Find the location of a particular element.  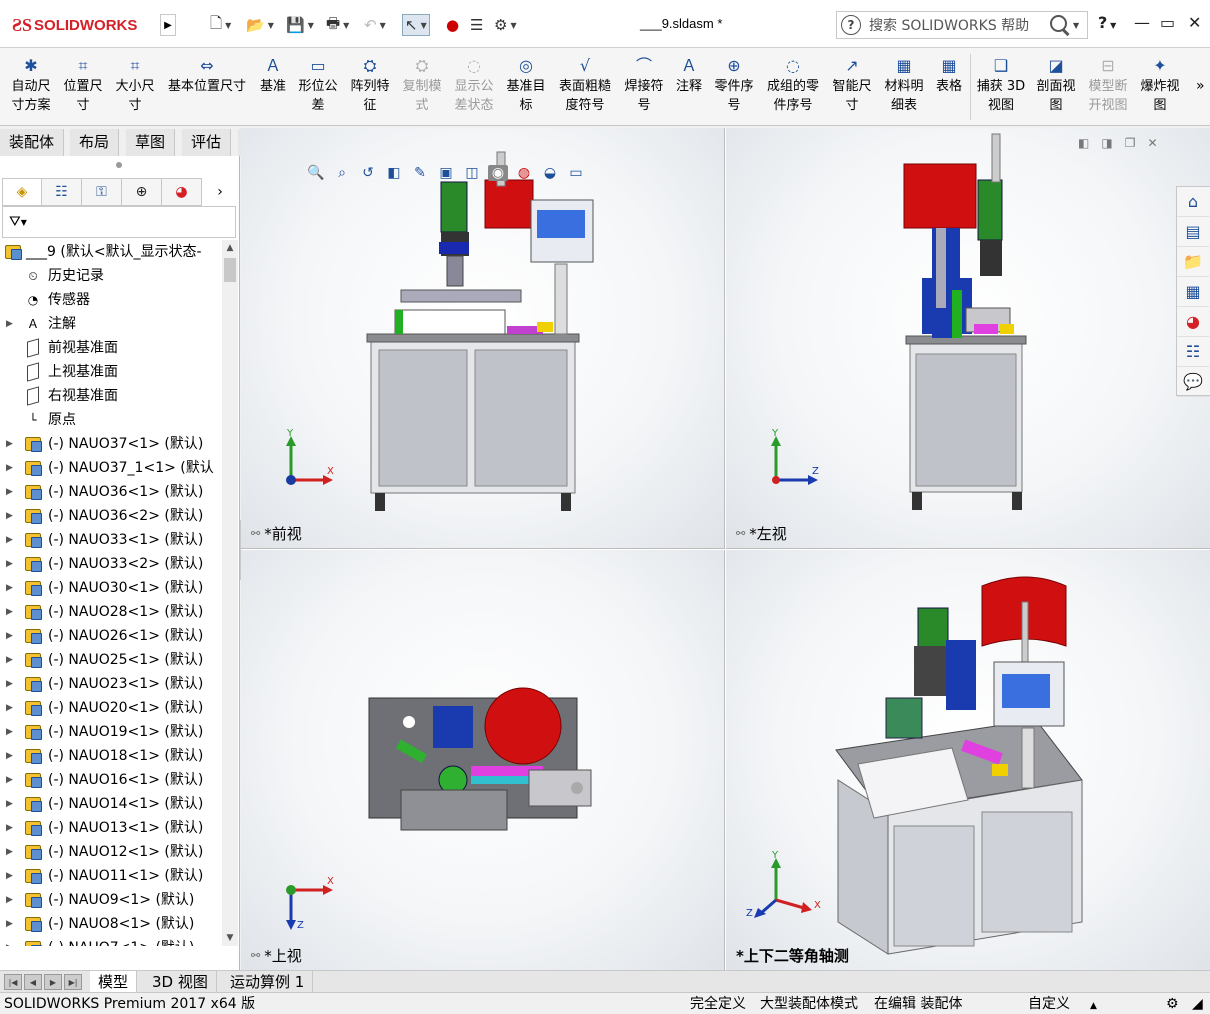

ribbon-button-15: ↗ 智能尺寸 is located at coordinates (852, 84).